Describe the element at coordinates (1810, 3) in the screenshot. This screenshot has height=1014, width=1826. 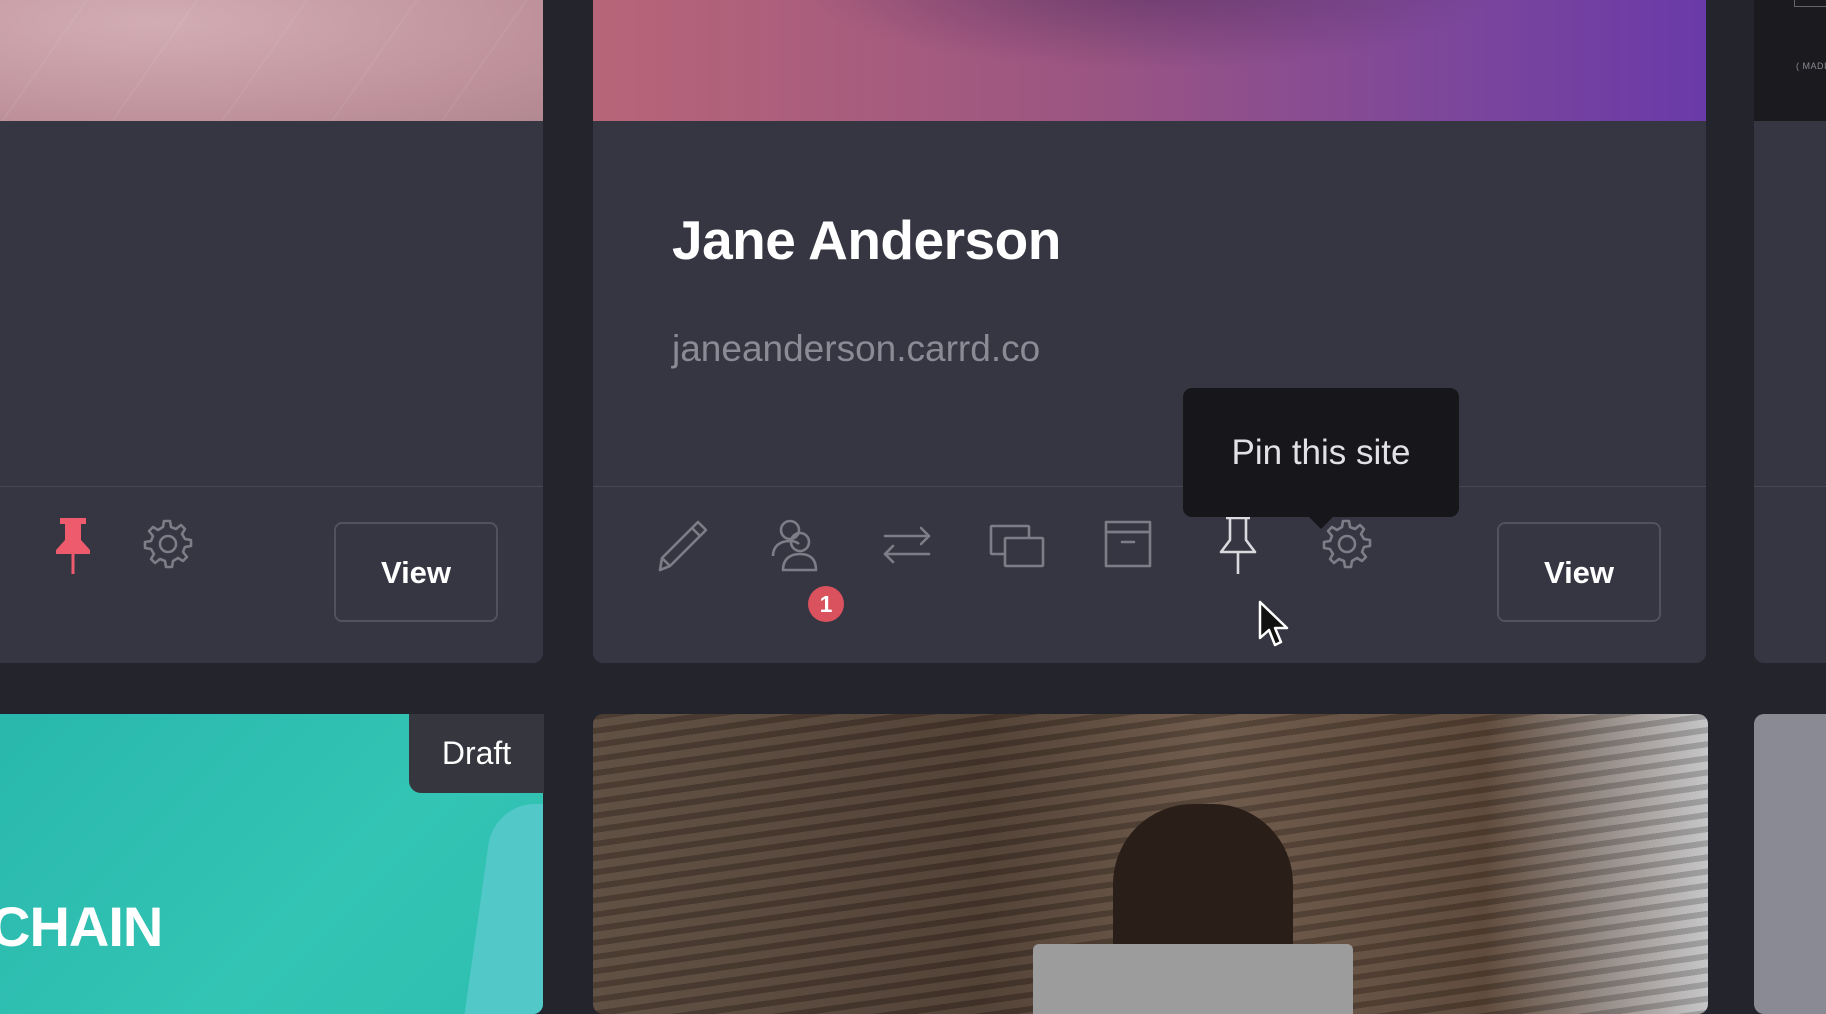
I see `thumbnail-frame` at that location.